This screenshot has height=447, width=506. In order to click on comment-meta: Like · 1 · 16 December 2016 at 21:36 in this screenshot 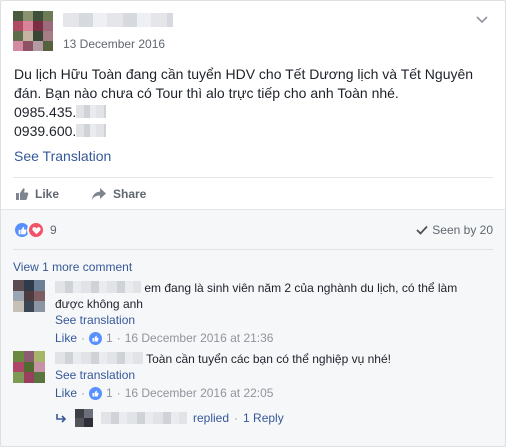, I will do `click(164, 338)`.